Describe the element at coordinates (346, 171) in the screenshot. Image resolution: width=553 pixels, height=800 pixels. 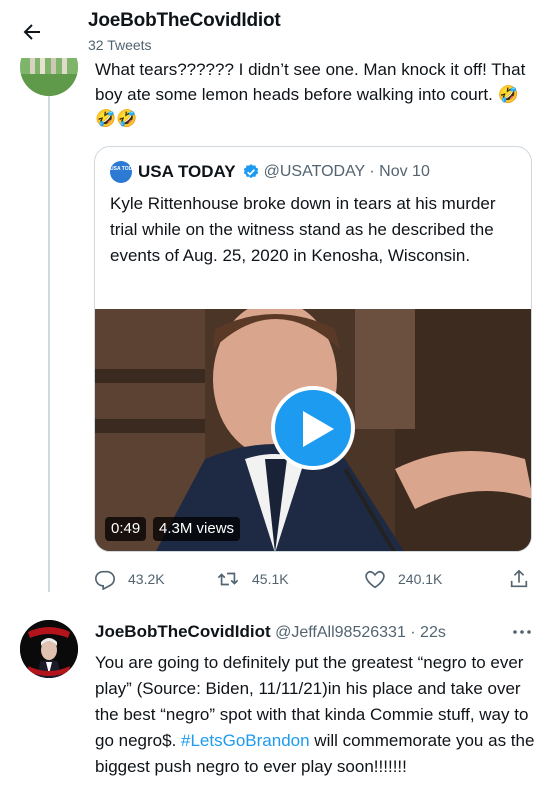
I see `quoted-handle-time: @USATODAY · Nov 10` at that location.